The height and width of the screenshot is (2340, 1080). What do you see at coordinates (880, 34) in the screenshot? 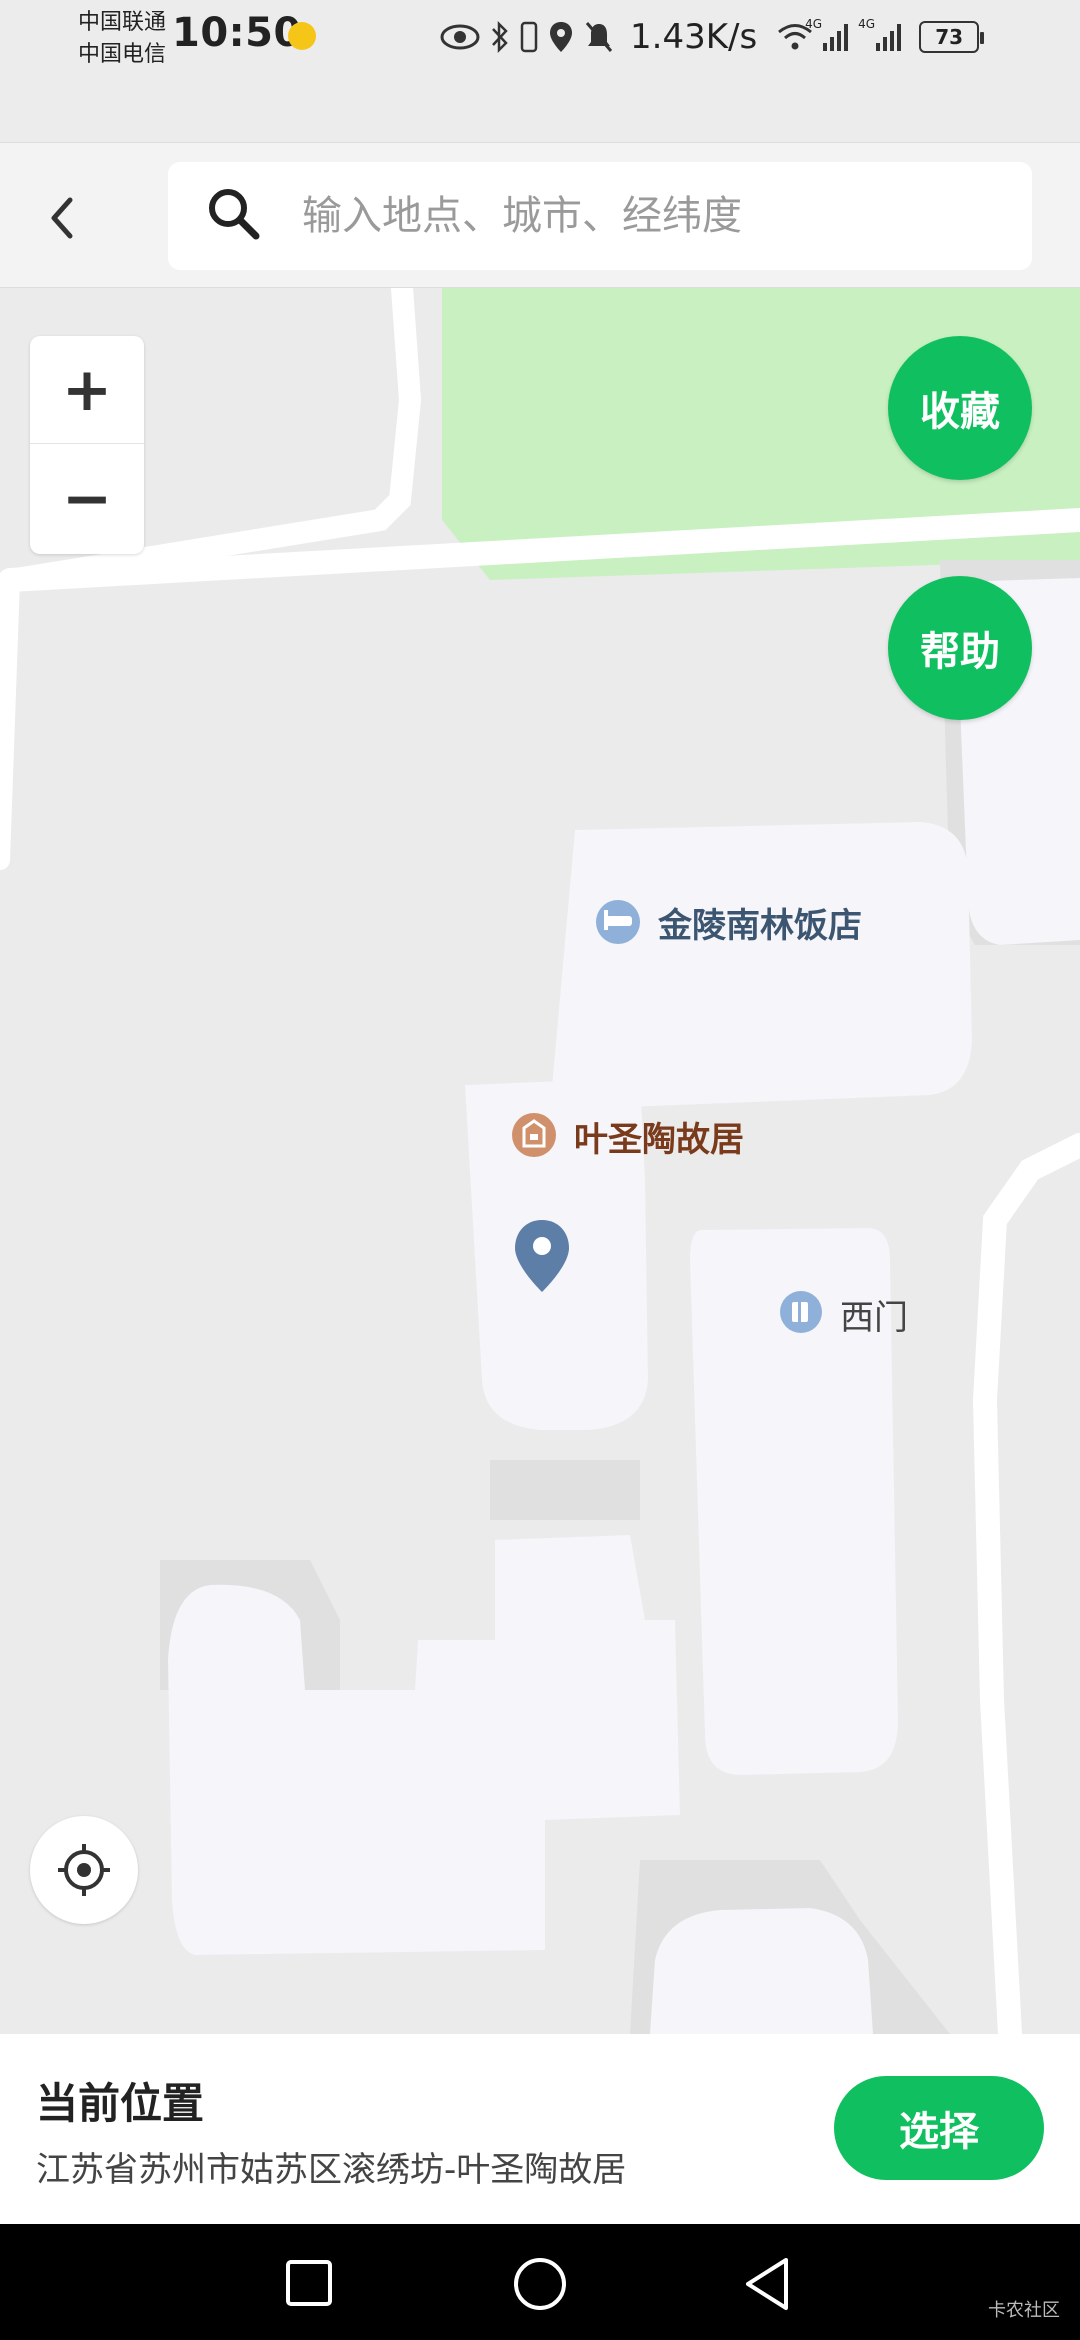
I see `signal-2-icon: 4G` at bounding box center [880, 34].